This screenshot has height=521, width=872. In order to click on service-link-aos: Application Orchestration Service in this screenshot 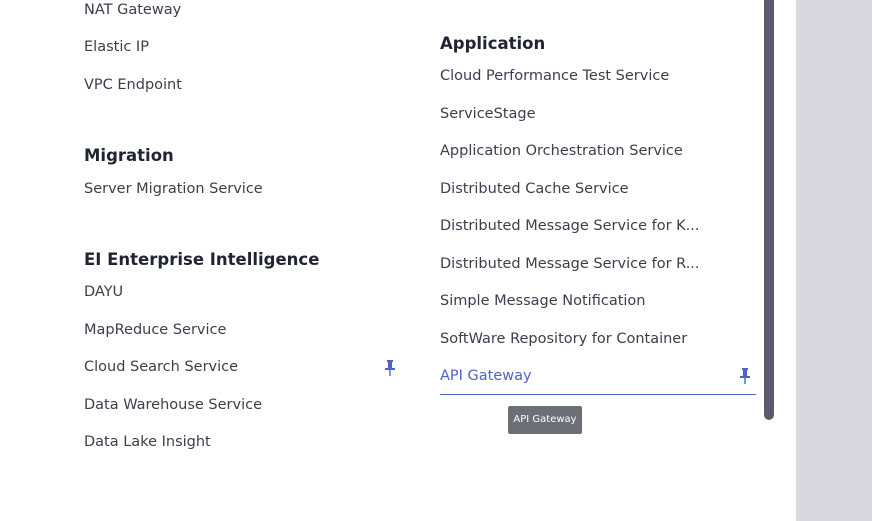, I will do `click(561, 151)`.